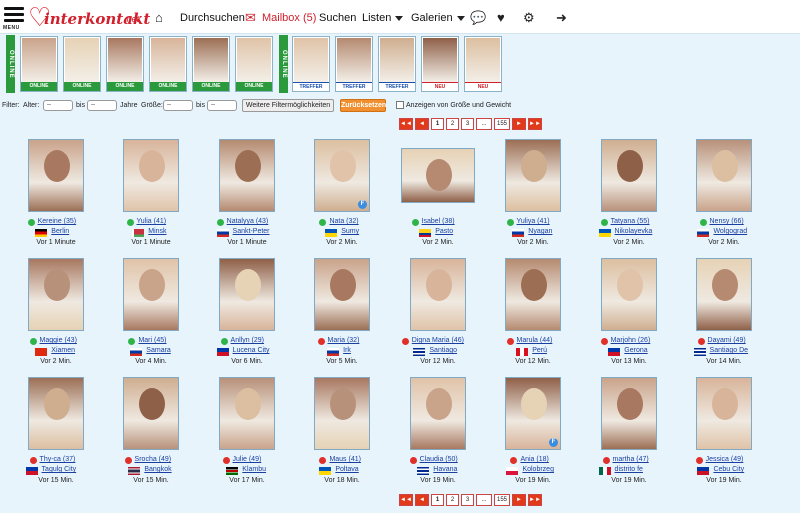  Describe the element at coordinates (439, 459) in the screenshot. I see `profile-name-link: Claudia (50)` at that location.